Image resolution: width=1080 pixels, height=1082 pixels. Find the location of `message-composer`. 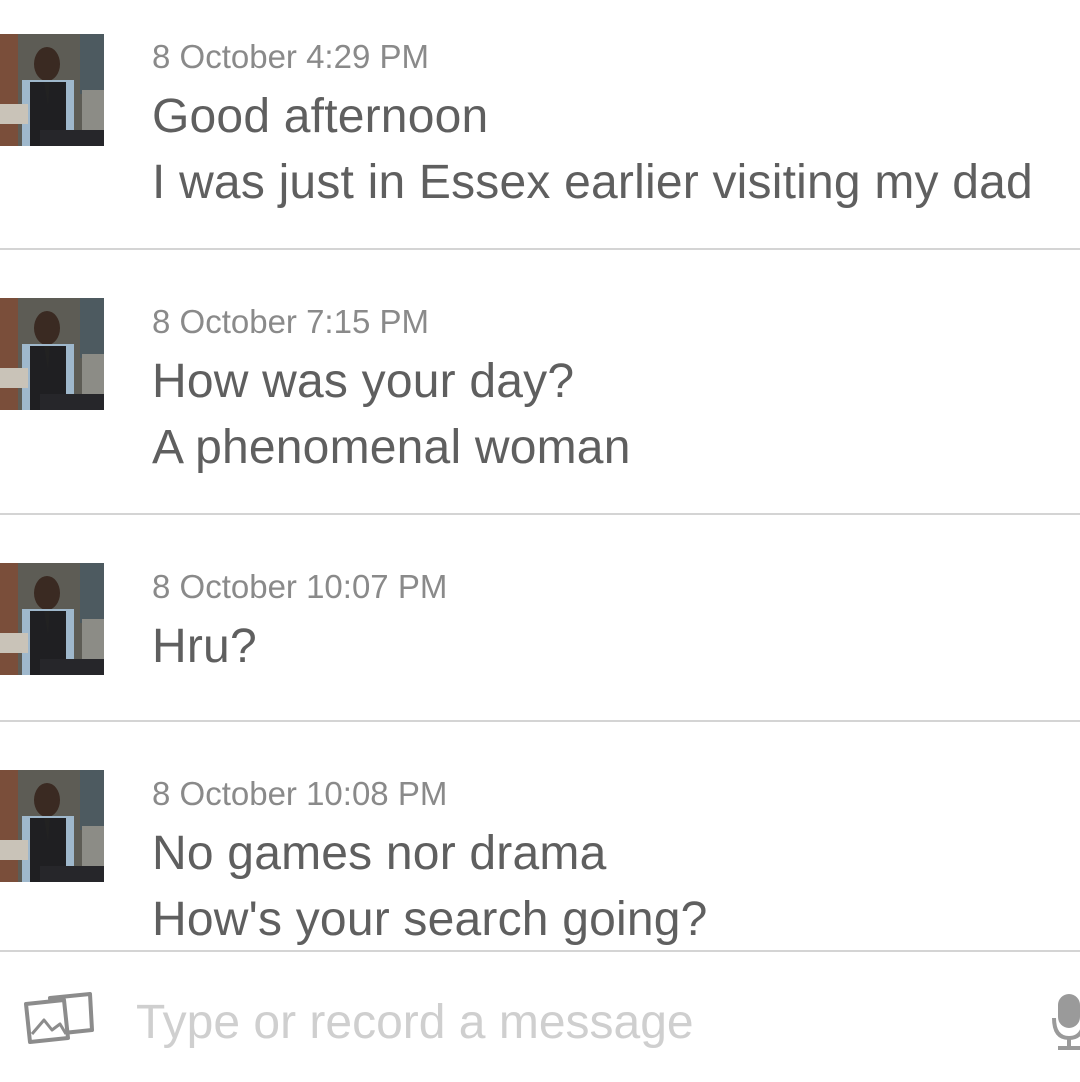

message-composer is located at coordinates (540, 1016).